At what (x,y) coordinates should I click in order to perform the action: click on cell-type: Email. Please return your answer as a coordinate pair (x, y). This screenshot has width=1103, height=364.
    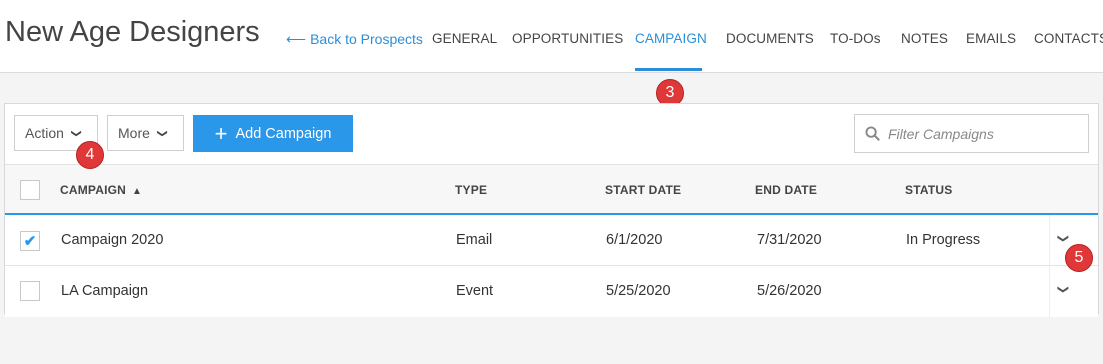
    Looking at the image, I should click on (474, 240).